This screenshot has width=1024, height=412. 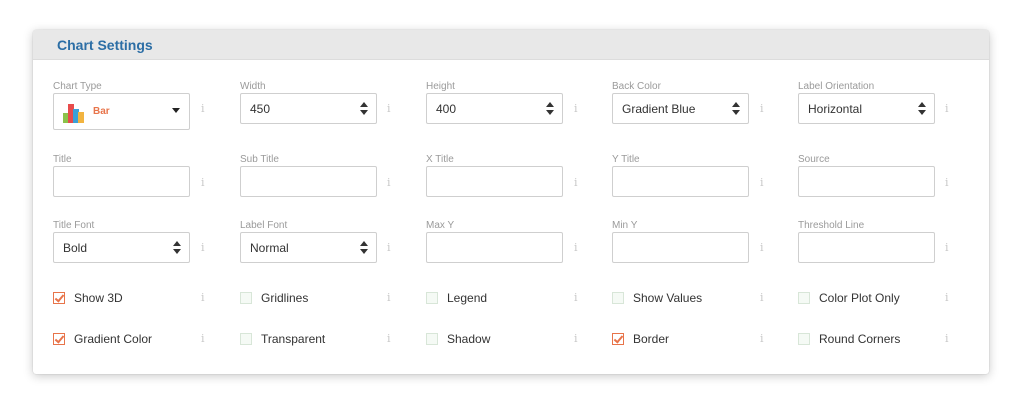 What do you see at coordinates (618, 339) in the screenshot?
I see `border-checkbox` at bounding box center [618, 339].